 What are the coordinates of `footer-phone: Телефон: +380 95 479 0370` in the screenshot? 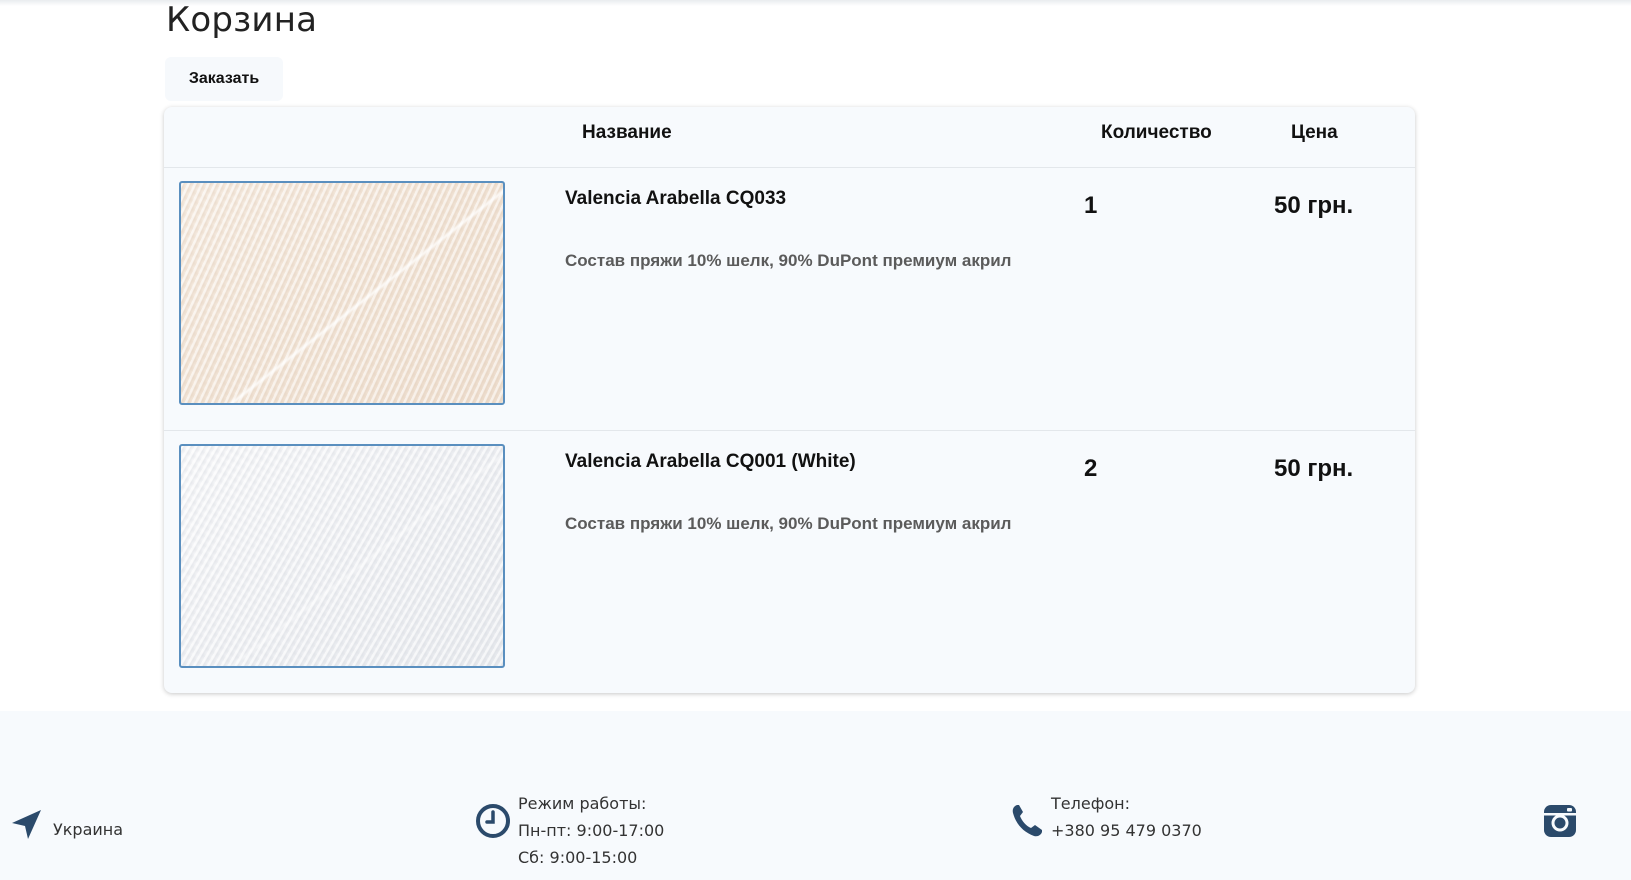 It's located at (1126, 817).